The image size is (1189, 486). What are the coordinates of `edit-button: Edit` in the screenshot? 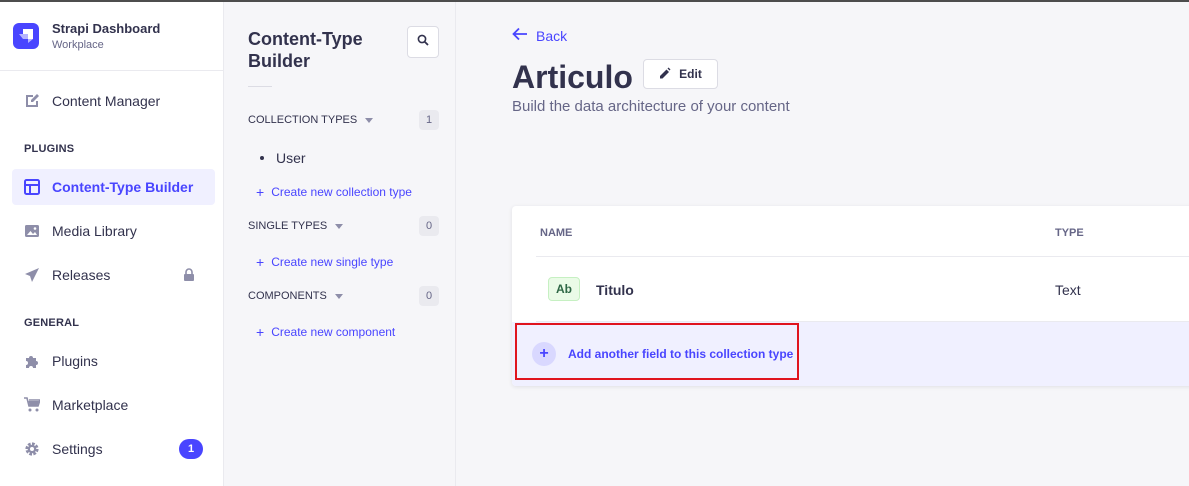 It's located at (680, 74).